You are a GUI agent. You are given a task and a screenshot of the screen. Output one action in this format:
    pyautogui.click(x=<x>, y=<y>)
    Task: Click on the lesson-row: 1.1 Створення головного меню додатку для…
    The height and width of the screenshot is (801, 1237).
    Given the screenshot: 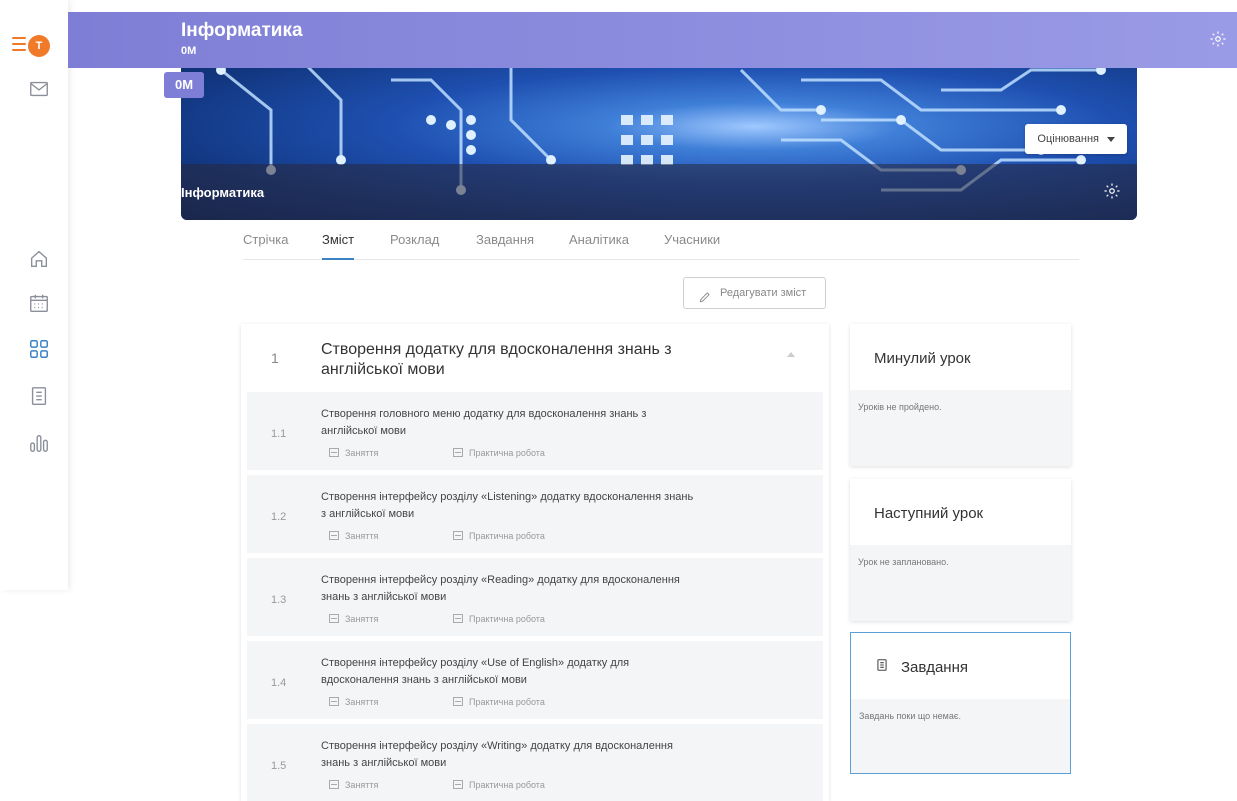 What is the action you would take?
    pyautogui.click(x=535, y=430)
    